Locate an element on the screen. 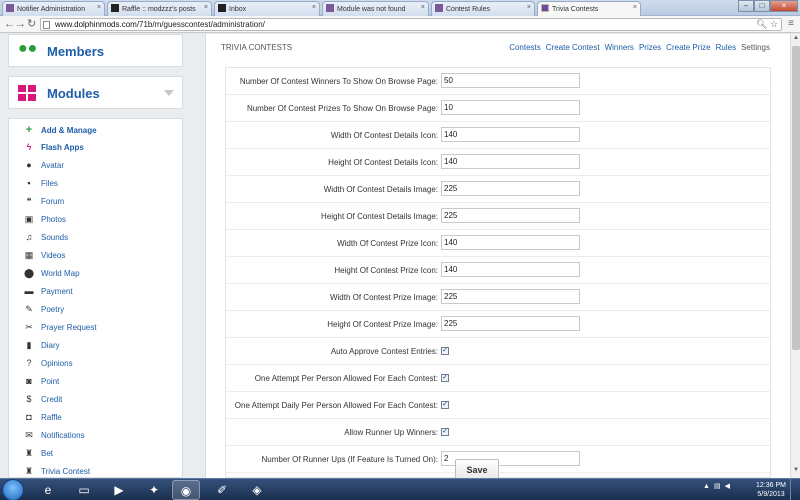  sidebar-item: ● Avatar is located at coordinates (43, 167).